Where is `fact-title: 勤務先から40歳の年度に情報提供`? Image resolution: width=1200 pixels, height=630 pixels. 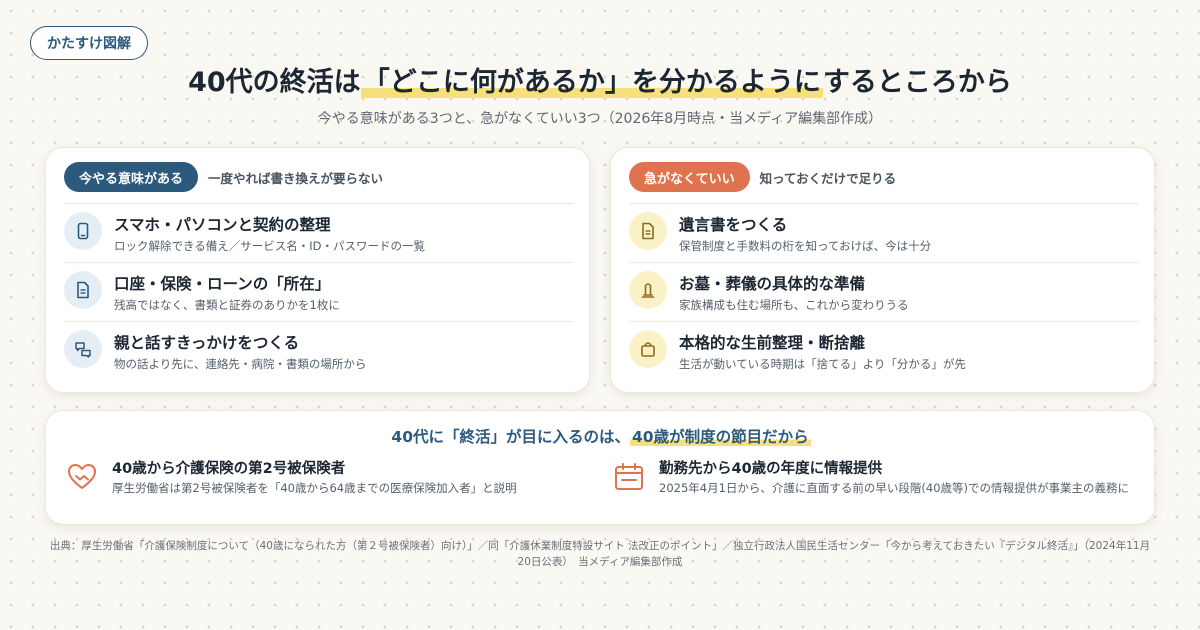
fact-title: 勤務先から40歳の年度に情報提供 is located at coordinates (771, 469).